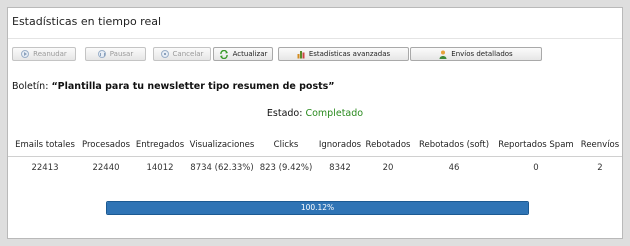 This screenshot has width=630, height=246. Describe the element at coordinates (443, 54) in the screenshot. I see `user-icon` at that location.